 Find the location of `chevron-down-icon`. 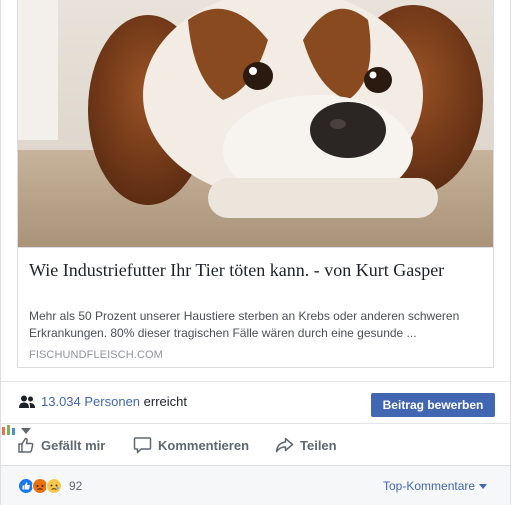

chevron-down-icon is located at coordinates (483, 486).